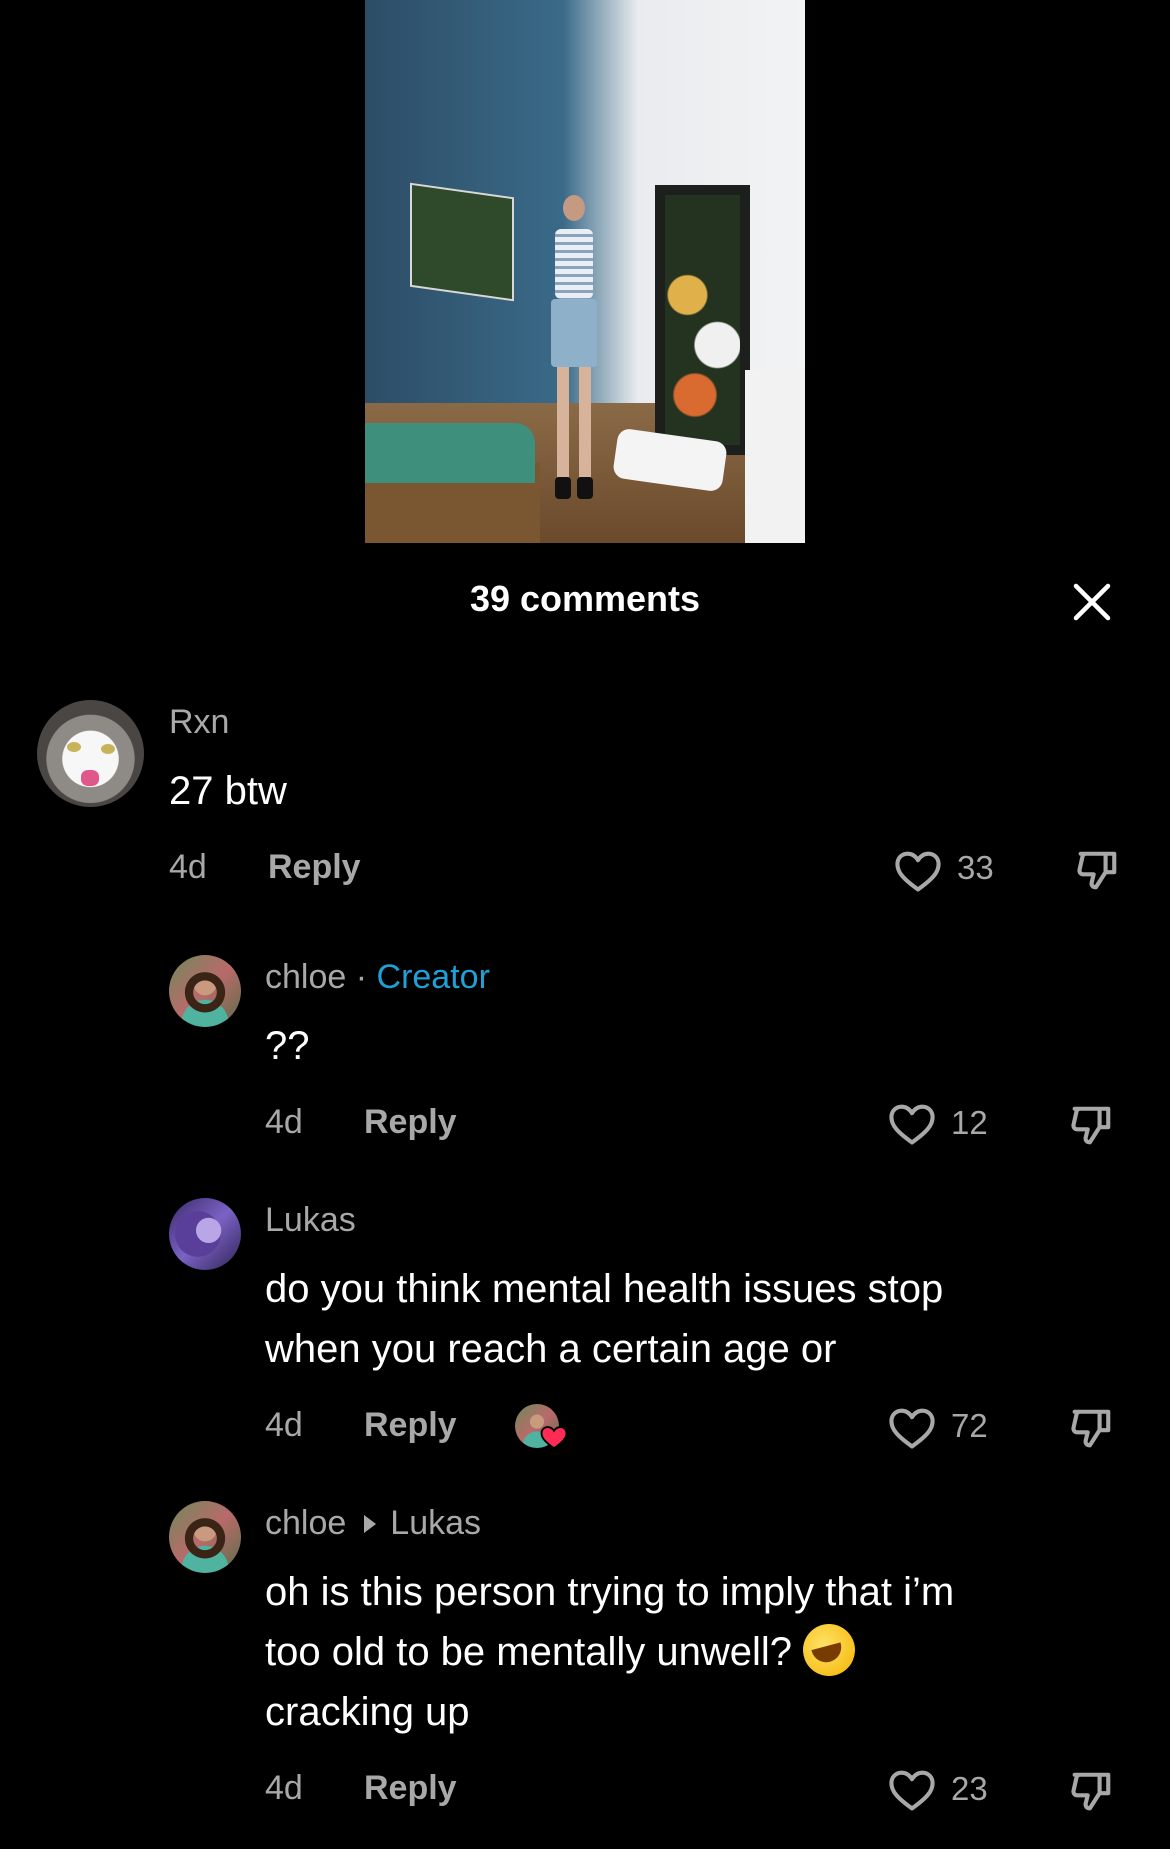  I want to click on comment-username-line: chloe · Creator, so click(377, 977).